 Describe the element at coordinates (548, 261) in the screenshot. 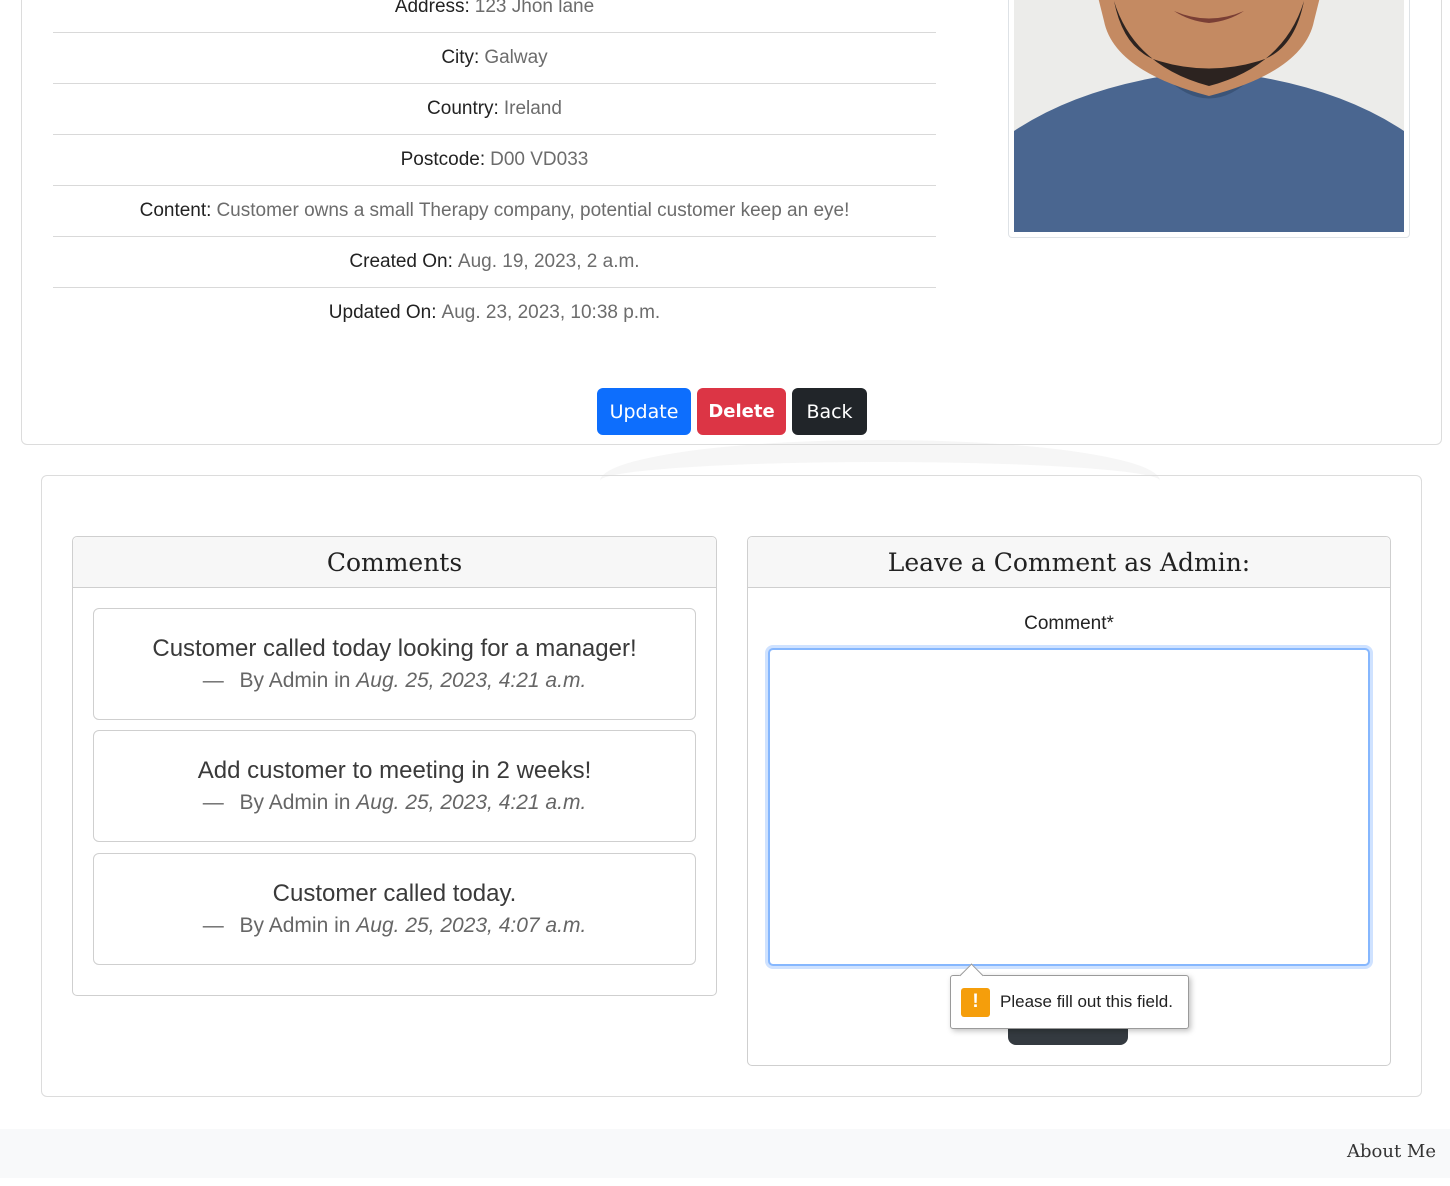

I see `detail-value: Aug. 19, 2023, 2 a.m.` at that location.